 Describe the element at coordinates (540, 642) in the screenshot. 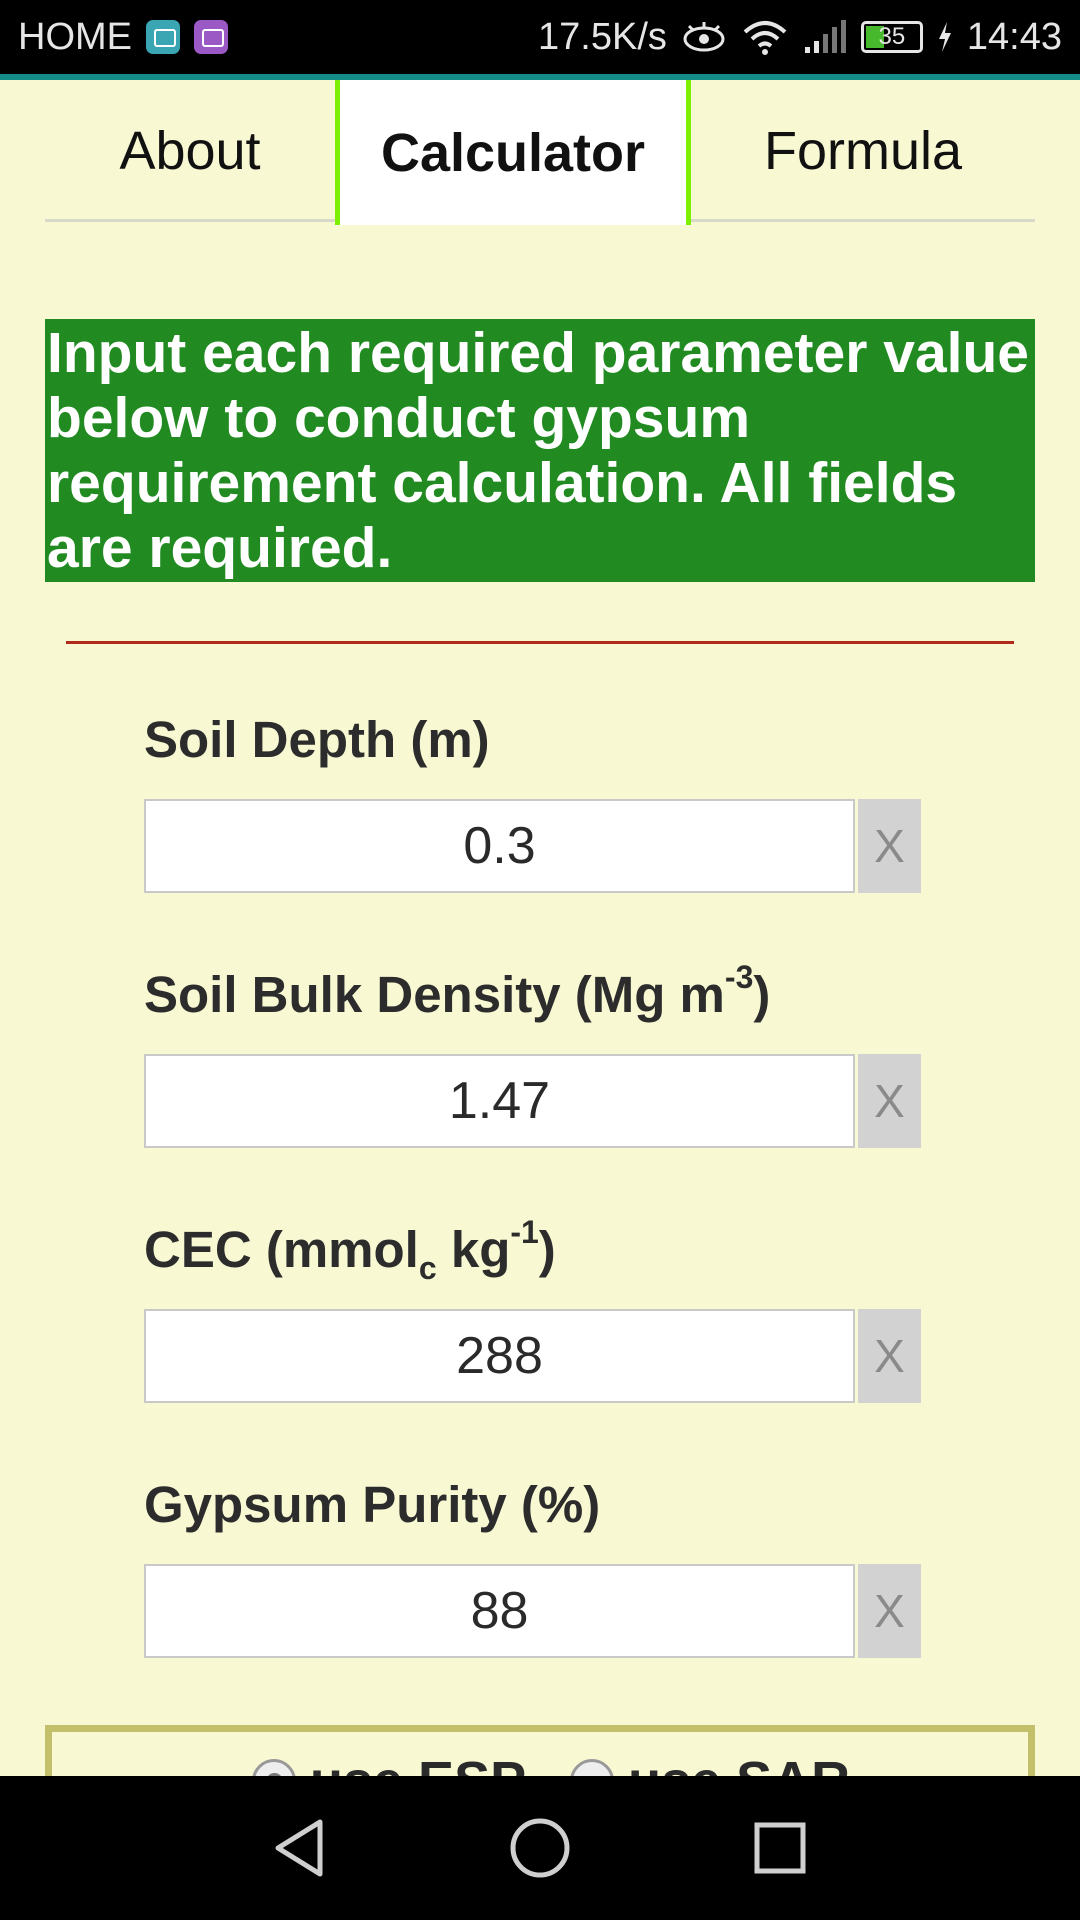

I see `divider` at that location.